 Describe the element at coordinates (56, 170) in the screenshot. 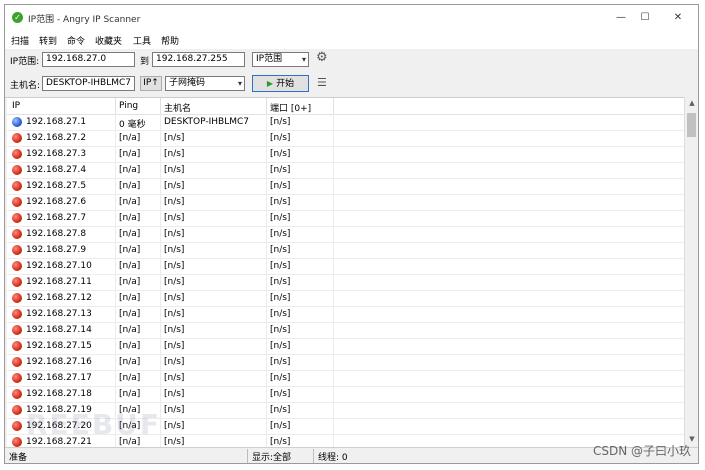

I see `cell-ip: 192.168.27.4` at that location.